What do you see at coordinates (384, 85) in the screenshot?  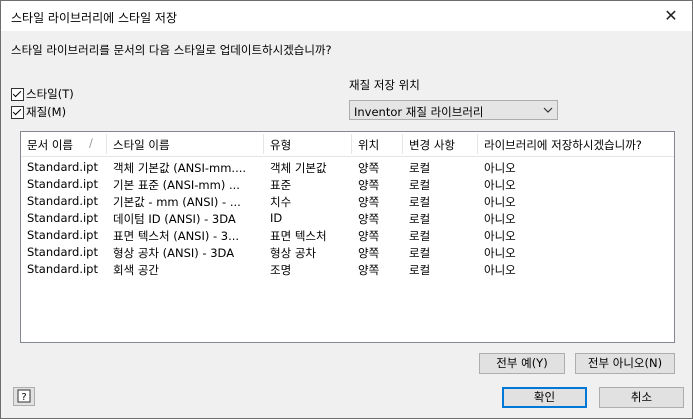 I see `material-location-label: 재질 저장 위치` at bounding box center [384, 85].